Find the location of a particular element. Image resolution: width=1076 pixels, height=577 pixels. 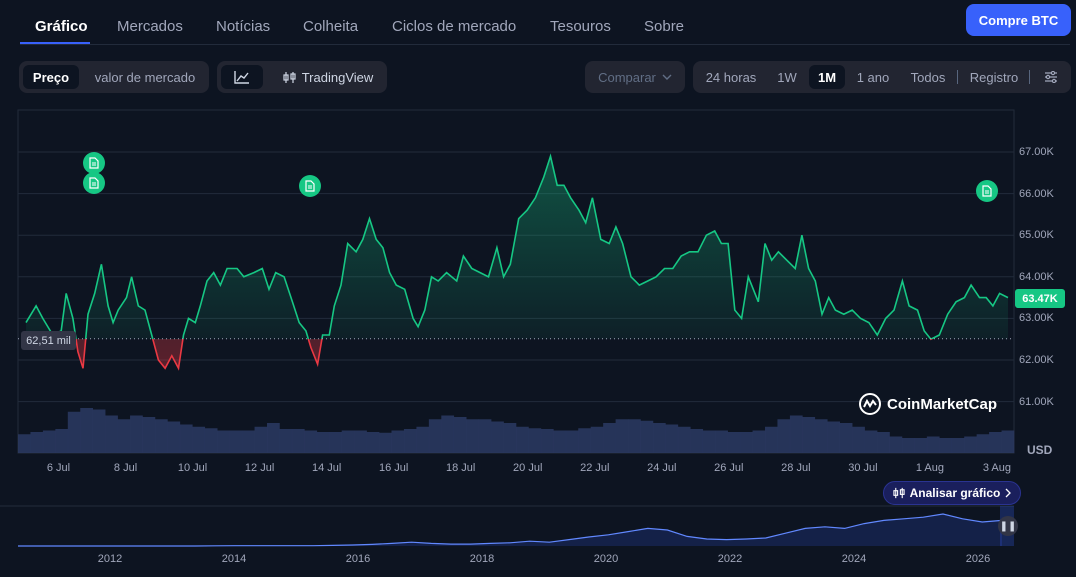

x-tick-label: 24 Jul is located at coordinates (662, 468).